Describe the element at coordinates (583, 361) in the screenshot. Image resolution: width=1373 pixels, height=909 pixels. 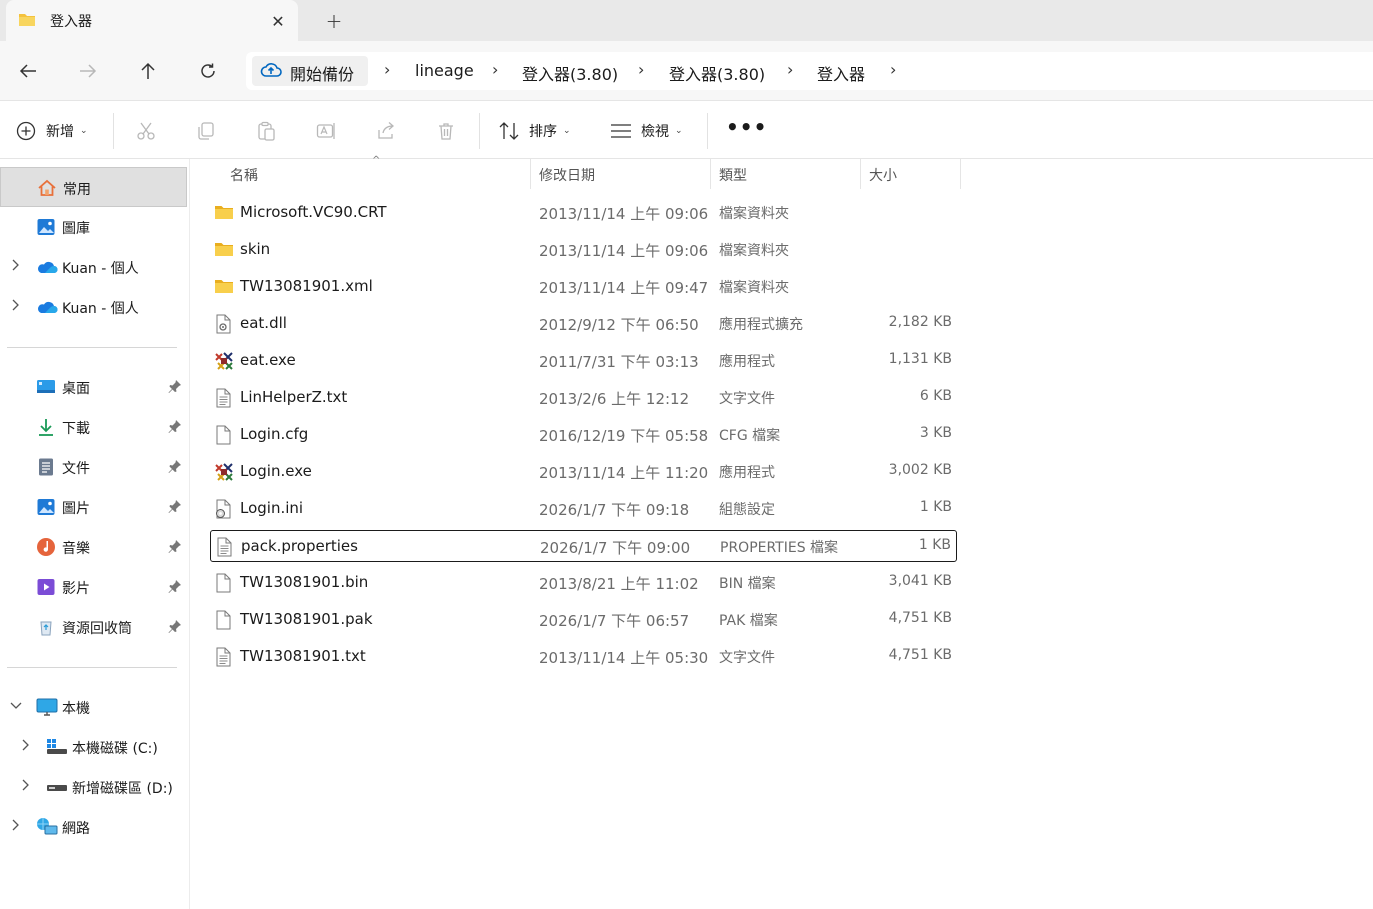
I see `file-row: eat.exe 2011/7/31 下午 03:13 應用程式 1,131 KB` at that location.